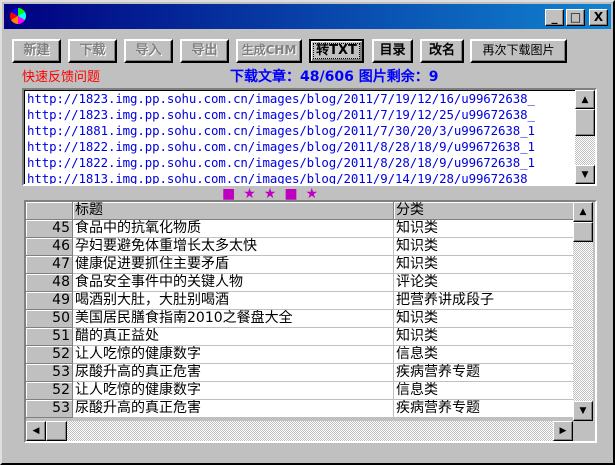  Describe the element at coordinates (392, 51) in the screenshot. I see `catalog-button: 目录` at that location.